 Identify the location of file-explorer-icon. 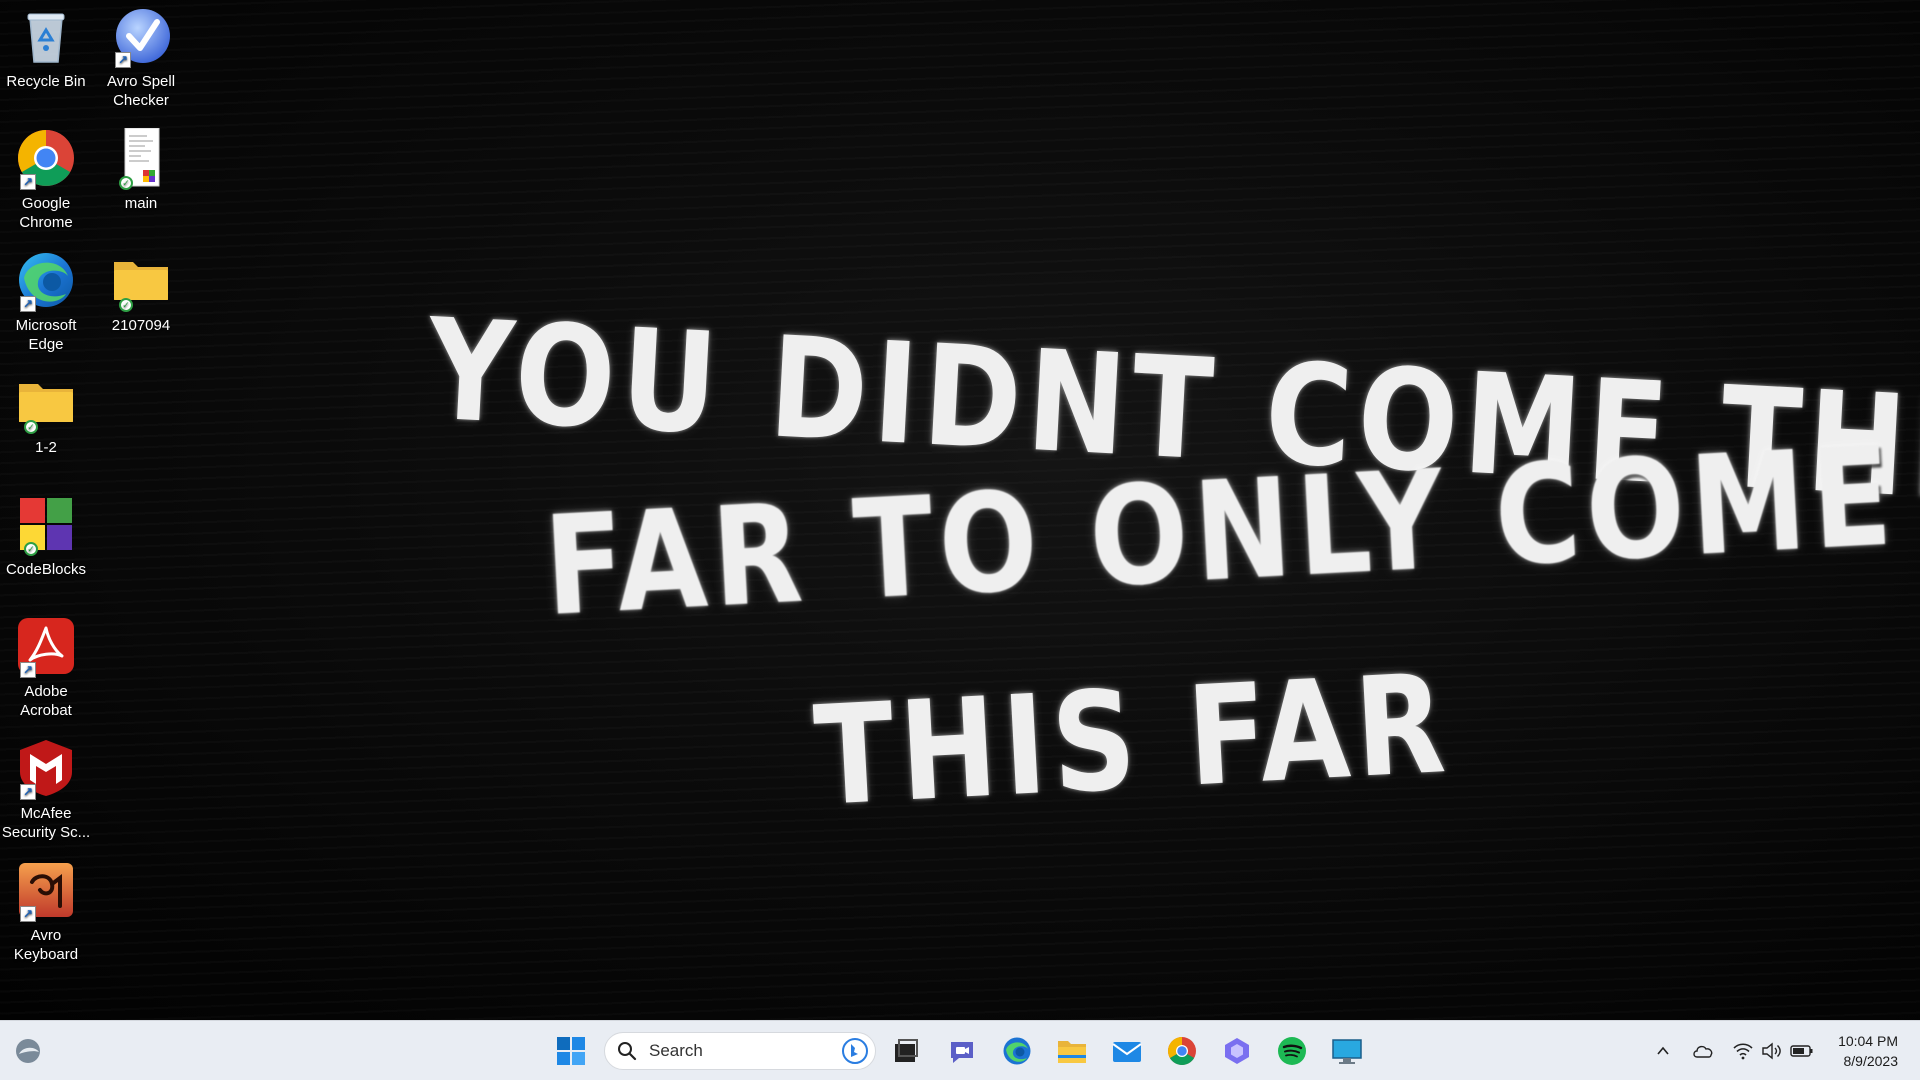
(1072, 1052).